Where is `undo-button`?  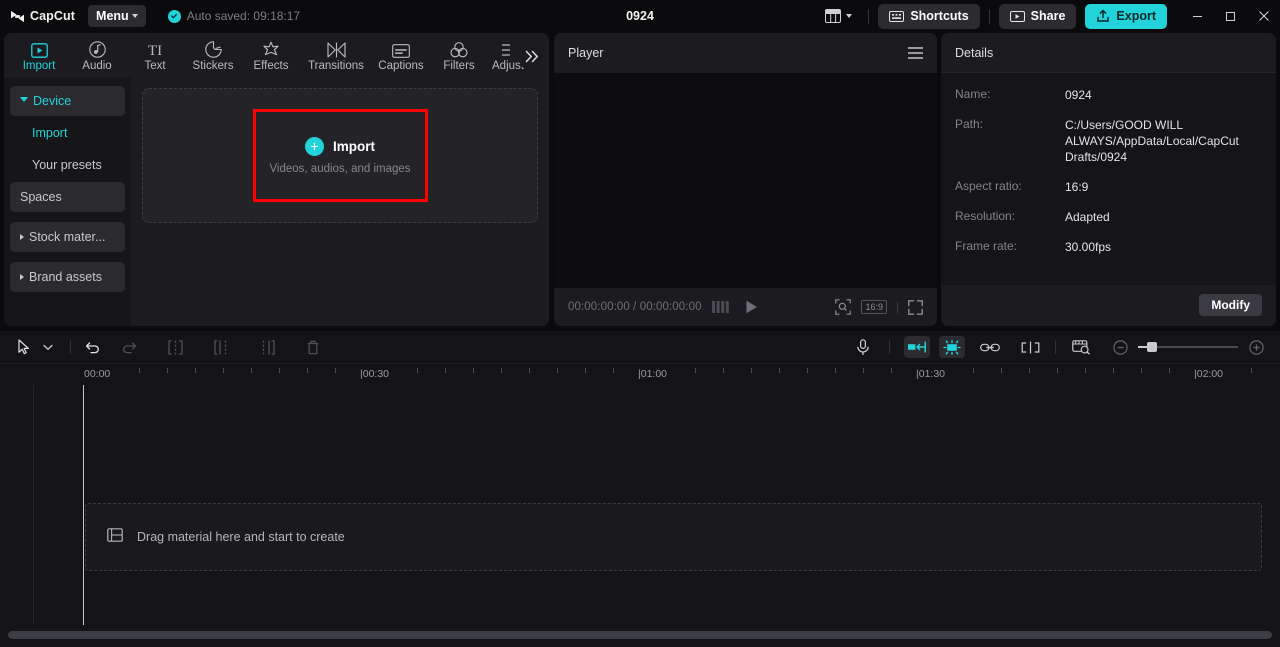 undo-button is located at coordinates (93, 347).